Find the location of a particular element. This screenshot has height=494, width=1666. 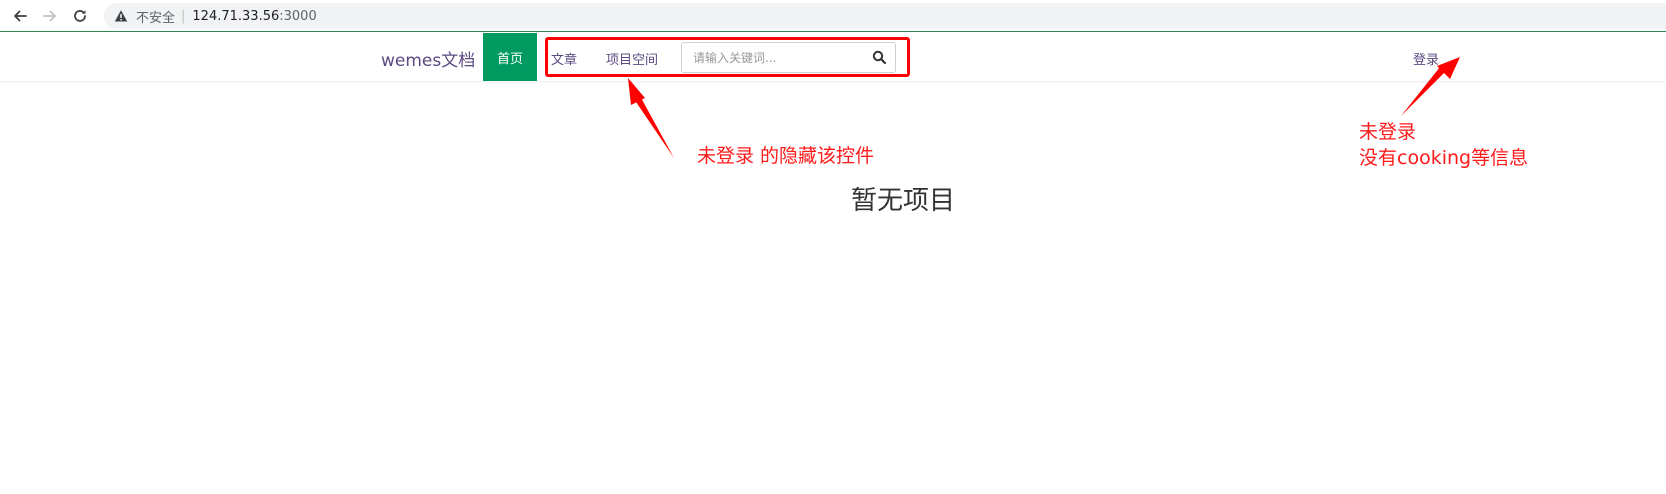

search-box is located at coordinates (788, 57).